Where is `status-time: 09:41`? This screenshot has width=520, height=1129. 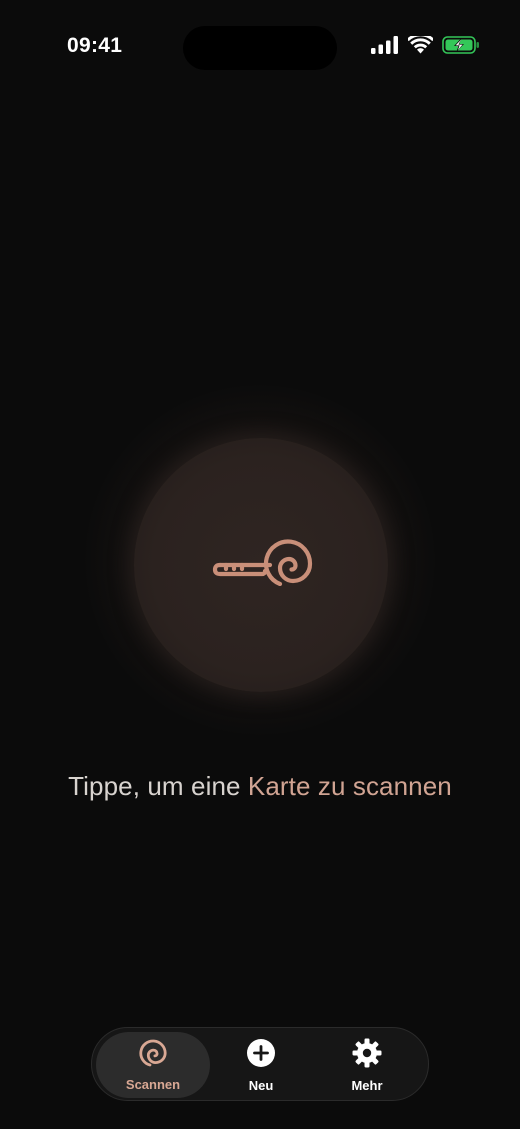
status-time: 09:41 is located at coordinates (95, 45).